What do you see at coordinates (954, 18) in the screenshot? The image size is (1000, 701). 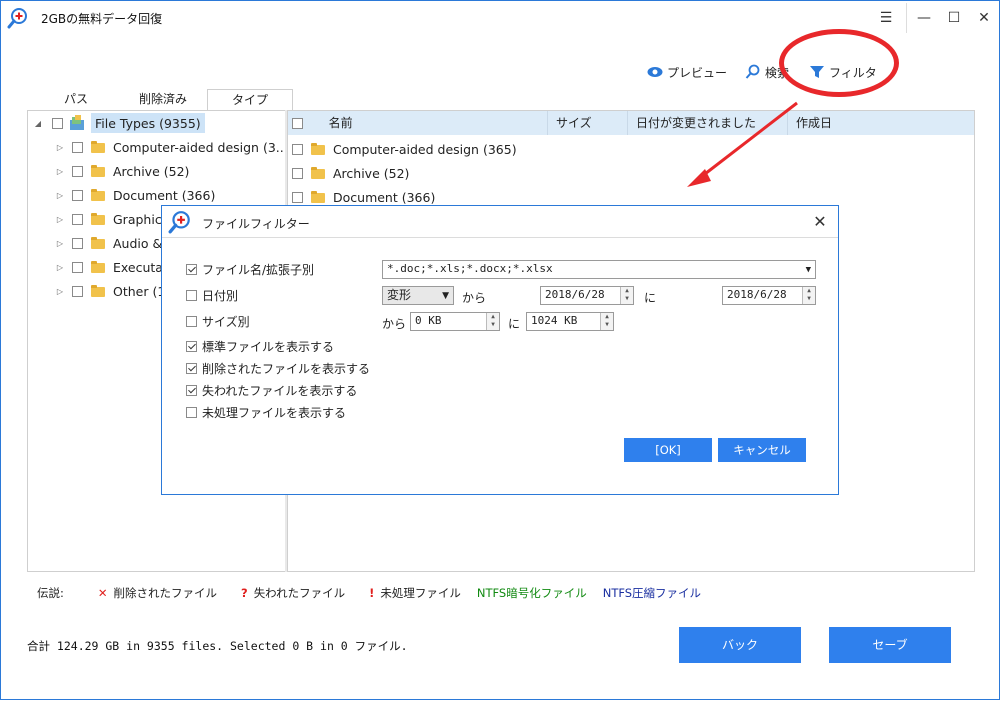 I see `maximize-button: ☐` at bounding box center [954, 18].